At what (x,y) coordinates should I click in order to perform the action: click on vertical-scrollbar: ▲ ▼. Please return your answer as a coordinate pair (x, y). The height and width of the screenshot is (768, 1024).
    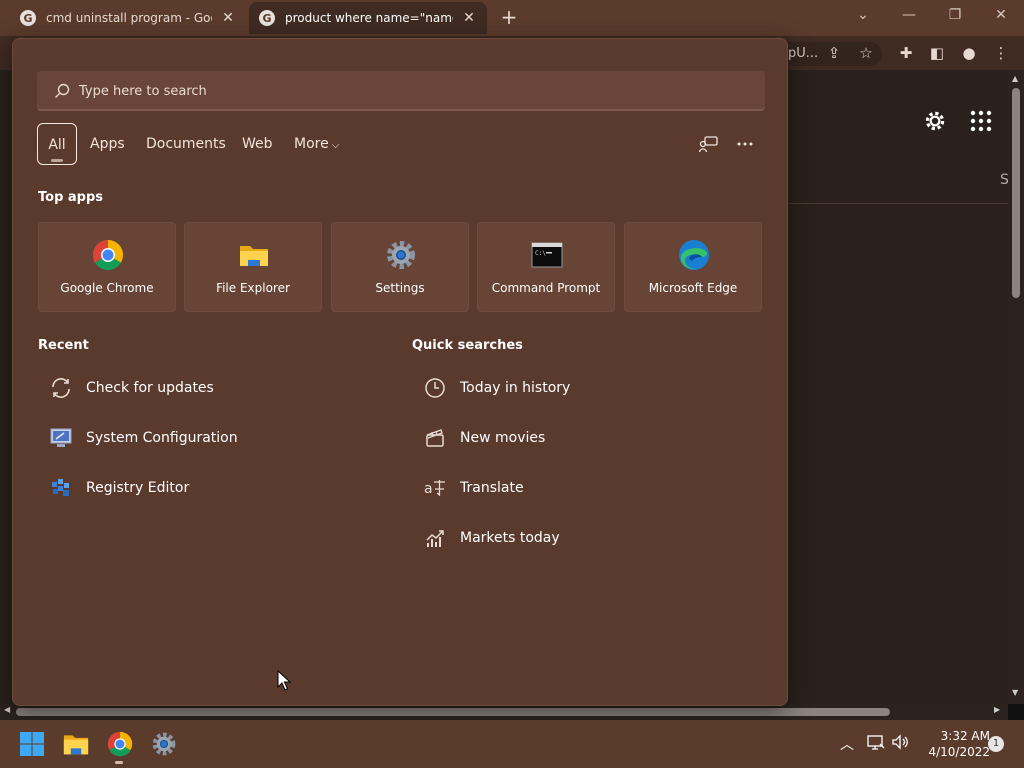
    Looking at the image, I should click on (1016, 387).